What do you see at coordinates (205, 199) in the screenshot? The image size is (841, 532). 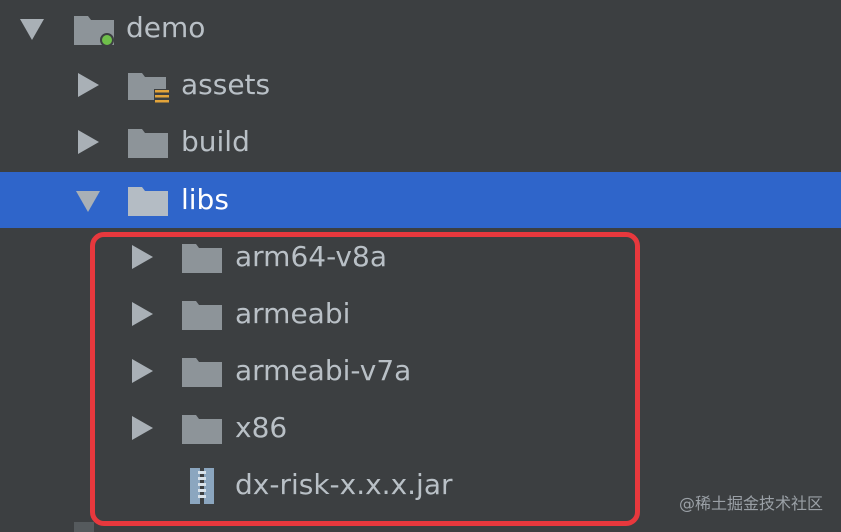 I see `tree-label-libs: libs` at bounding box center [205, 199].